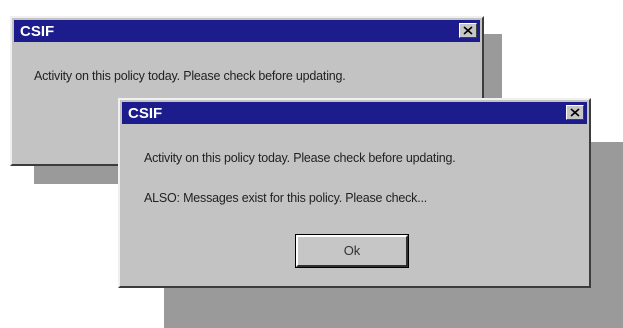 Image resolution: width=623 pixels, height=328 pixels. Describe the element at coordinates (352, 251) in the screenshot. I see `ok-button: Ok` at that location.